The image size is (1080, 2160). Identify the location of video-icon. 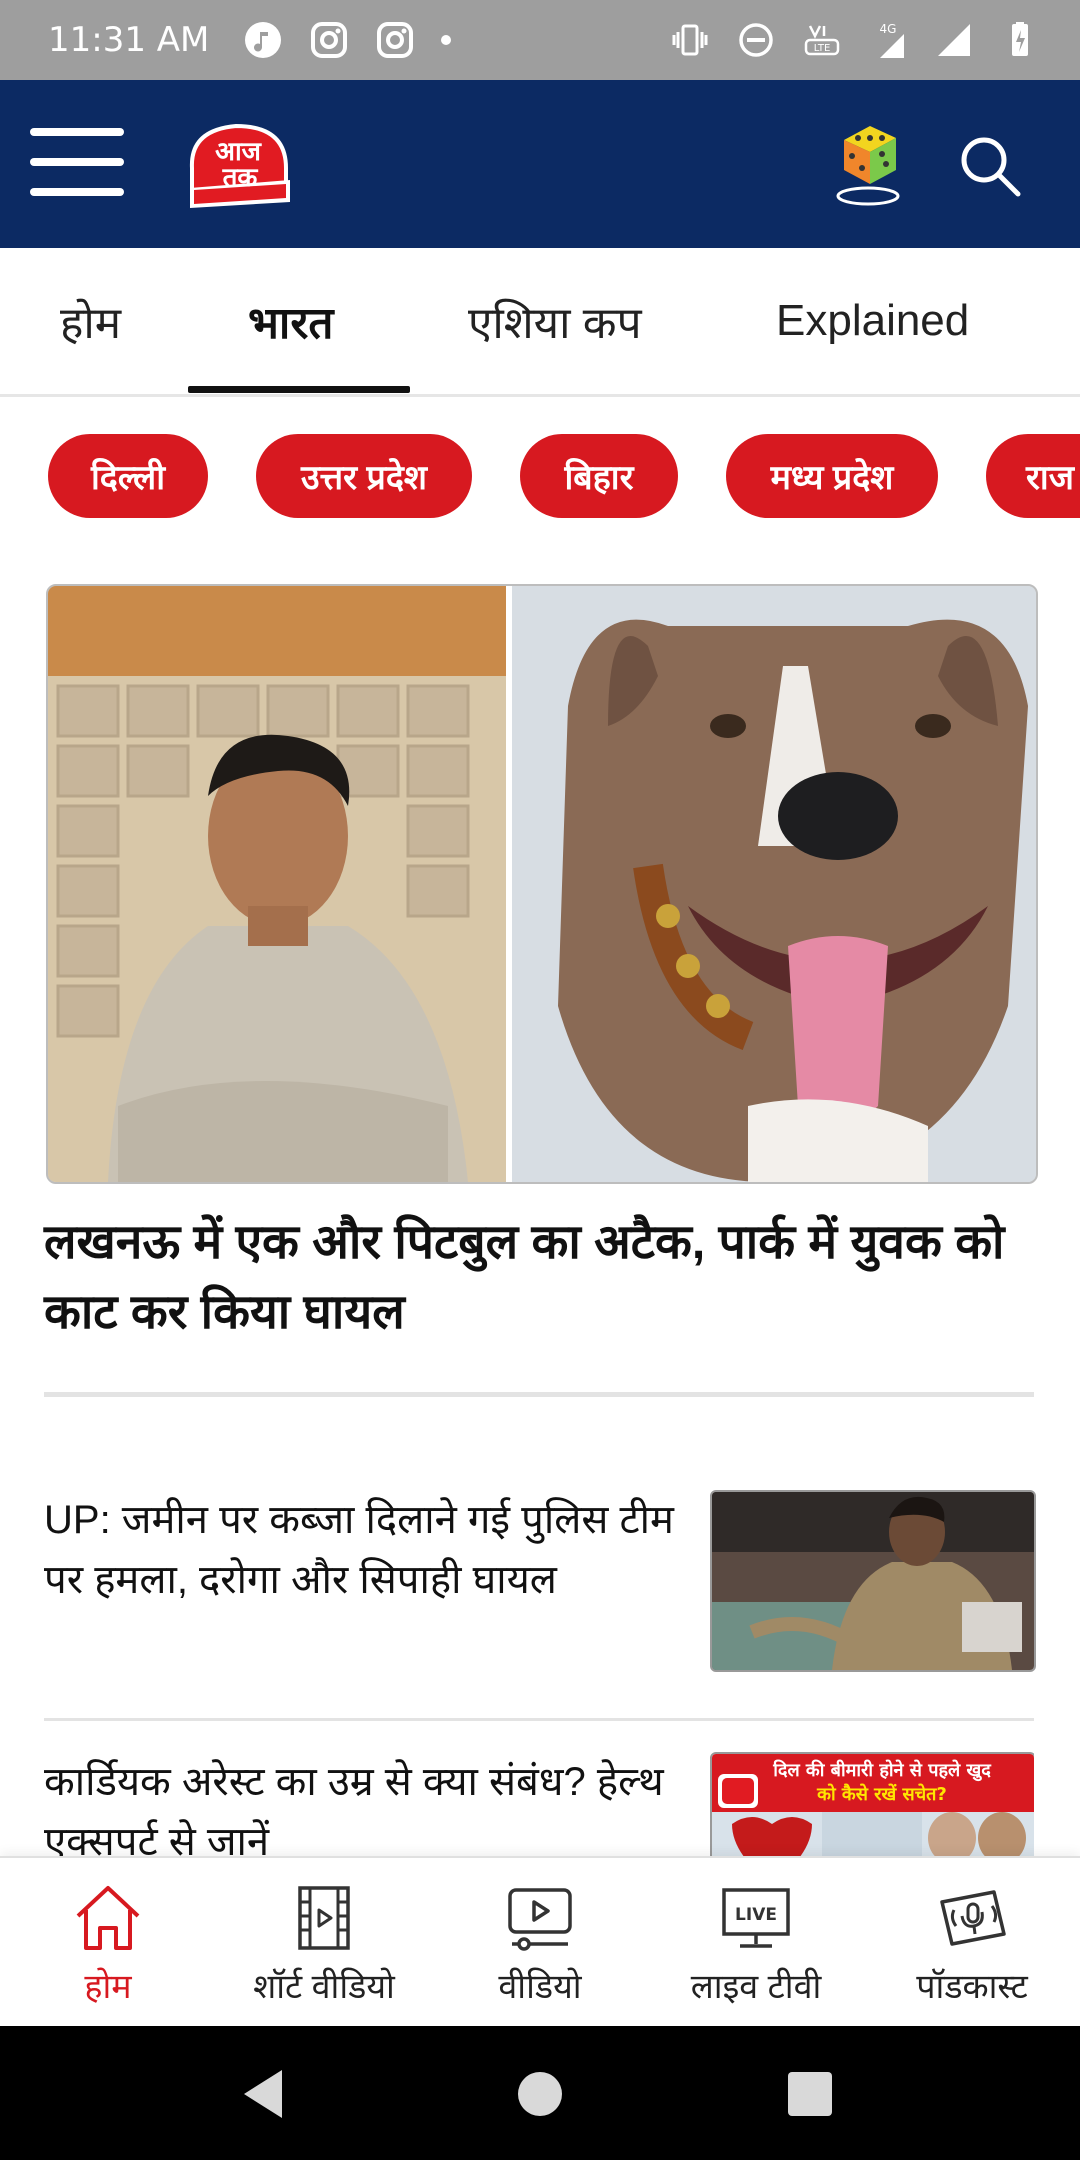
(540, 1919).